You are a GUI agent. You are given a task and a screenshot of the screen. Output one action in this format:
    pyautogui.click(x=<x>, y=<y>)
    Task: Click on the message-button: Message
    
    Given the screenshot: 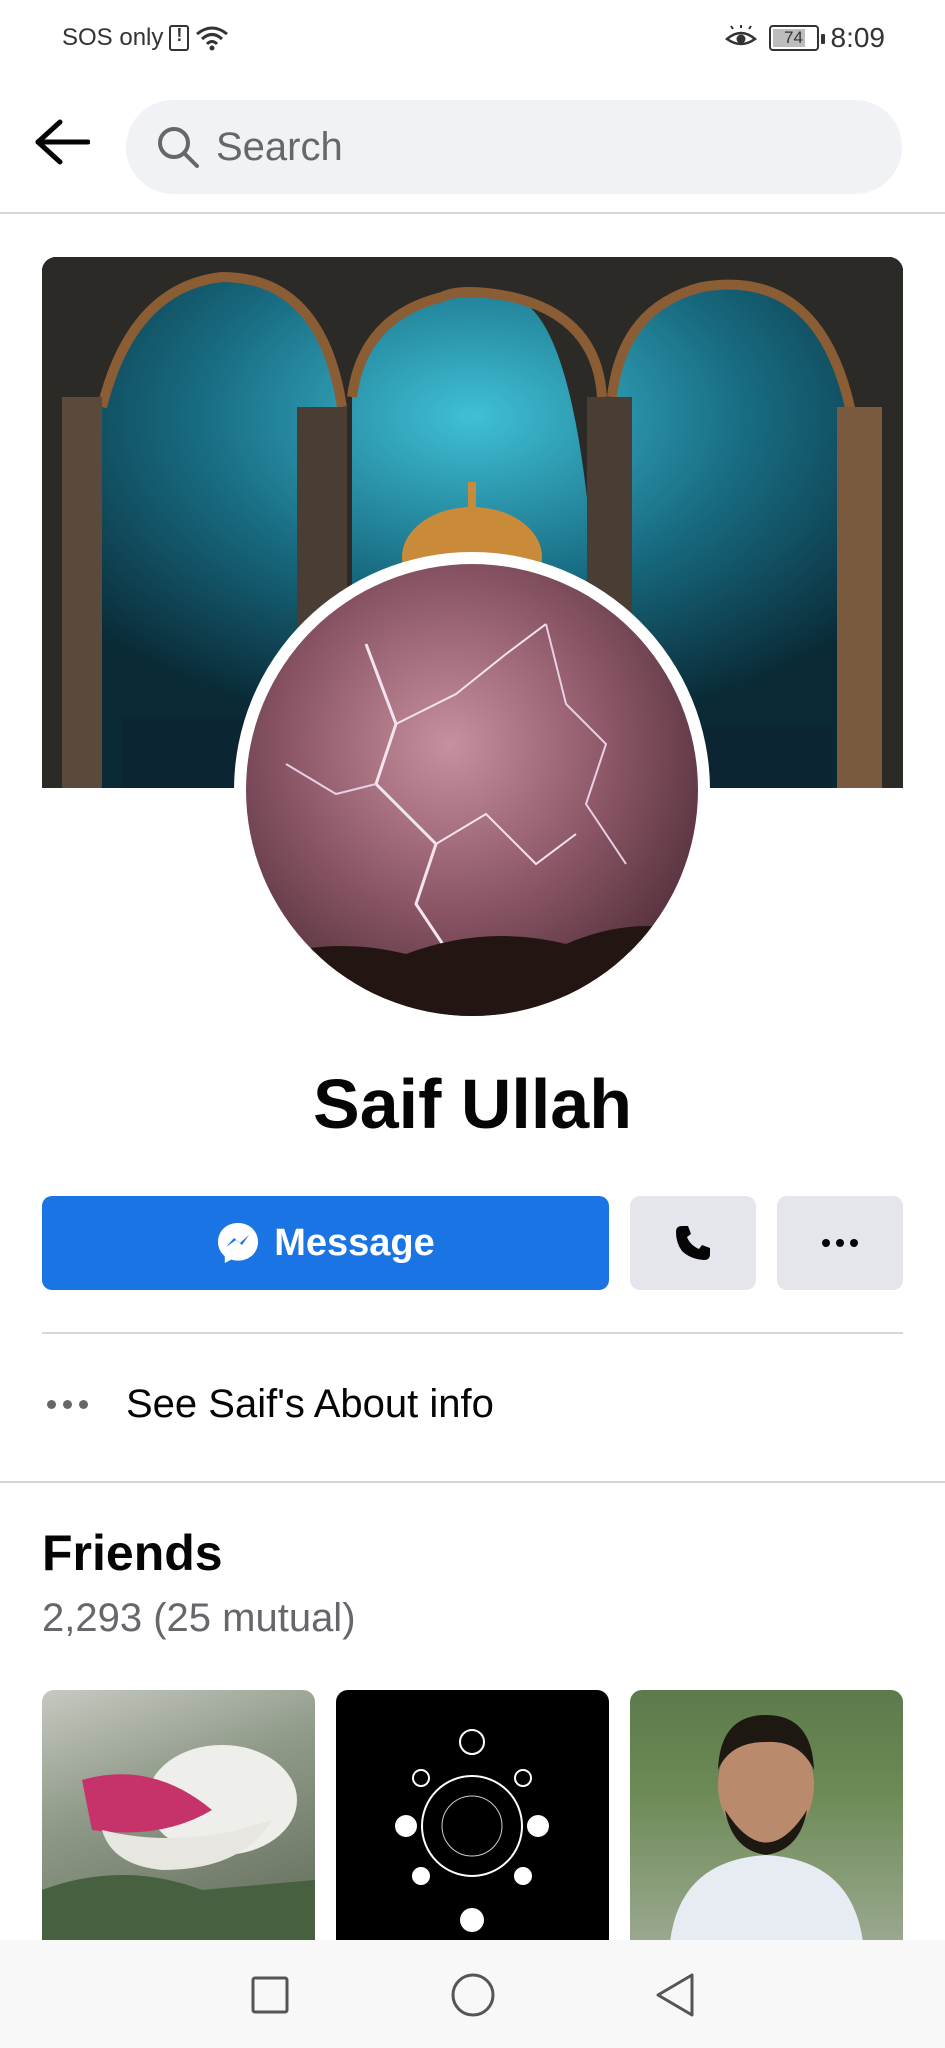 What is the action you would take?
    pyautogui.click(x=325, y=1243)
    